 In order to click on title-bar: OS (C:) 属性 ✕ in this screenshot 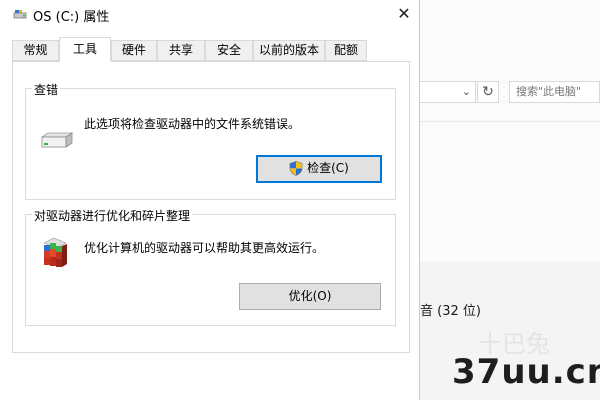, I will do `click(210, 15)`.